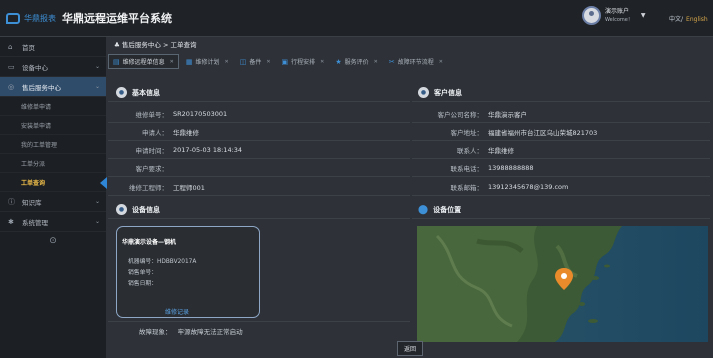  I want to click on field-label: 联系人：, so click(470, 150).